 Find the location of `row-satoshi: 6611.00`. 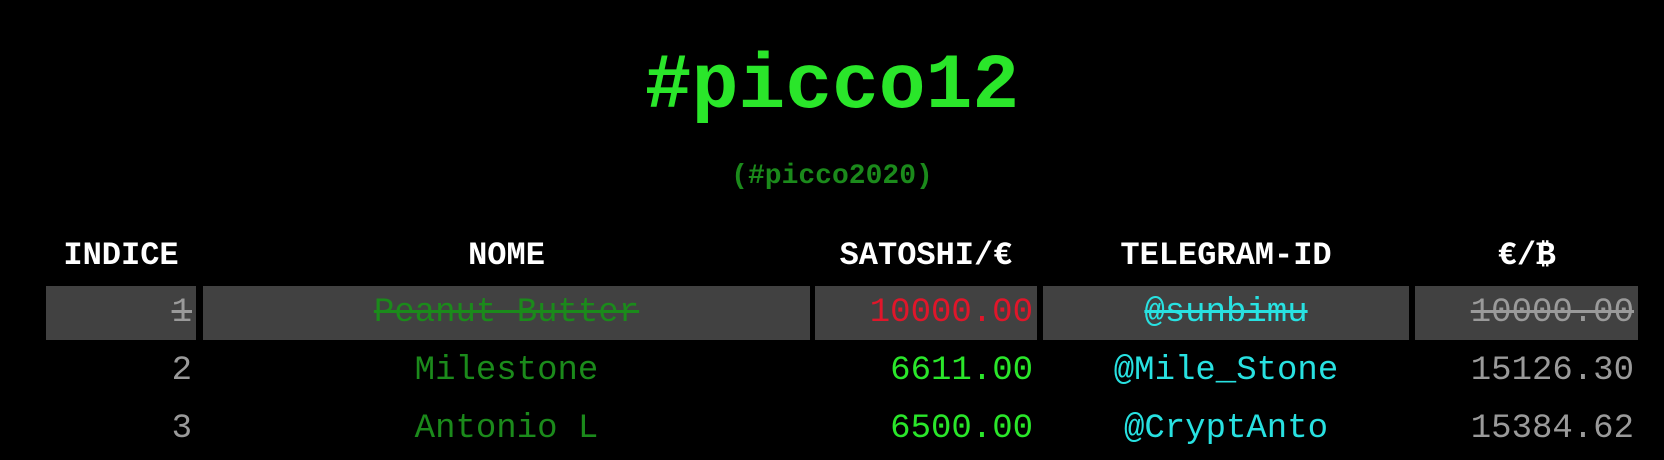

row-satoshi: 6611.00 is located at coordinates (961, 371).